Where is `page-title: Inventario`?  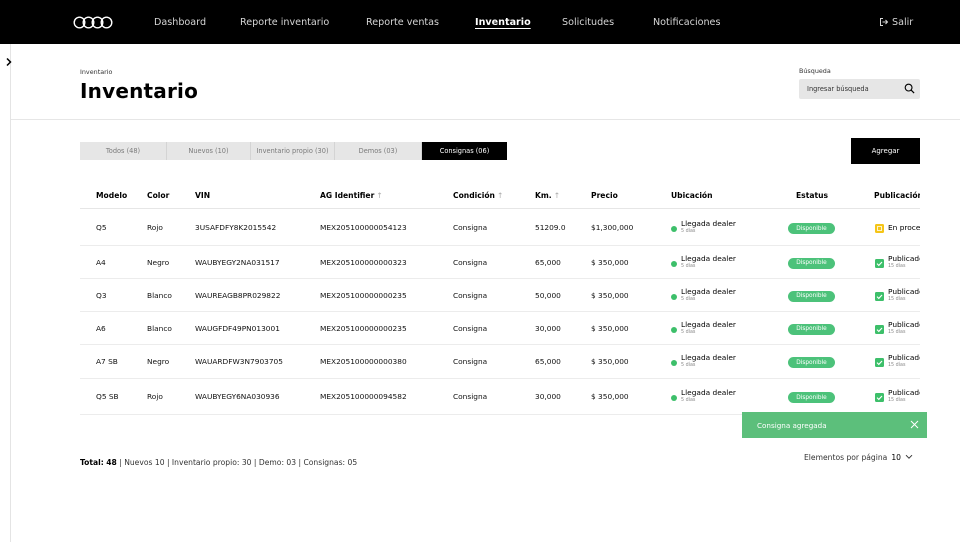 page-title: Inventario is located at coordinates (139, 91).